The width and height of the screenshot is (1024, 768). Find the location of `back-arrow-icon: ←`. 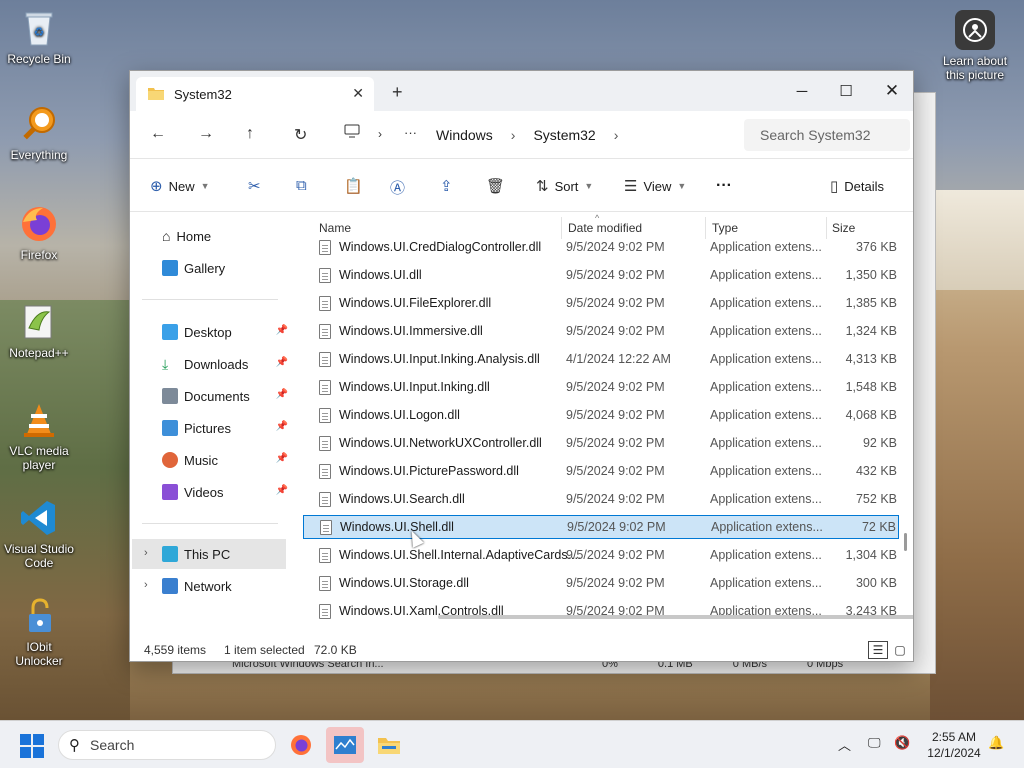

back-arrow-icon: ← is located at coordinates (158, 134).